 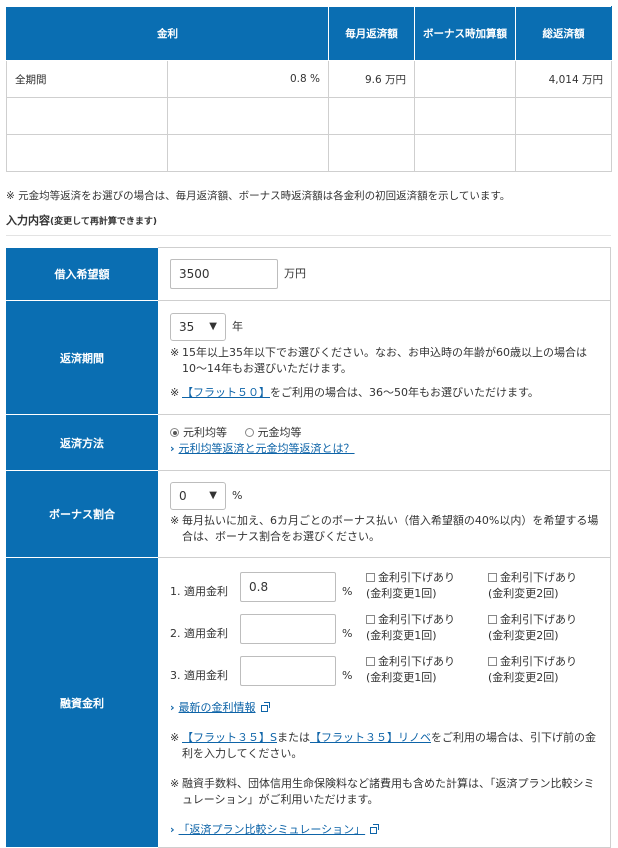 I want to click on input-heading: 入力内容(変更して再計算できます), so click(x=81, y=220).